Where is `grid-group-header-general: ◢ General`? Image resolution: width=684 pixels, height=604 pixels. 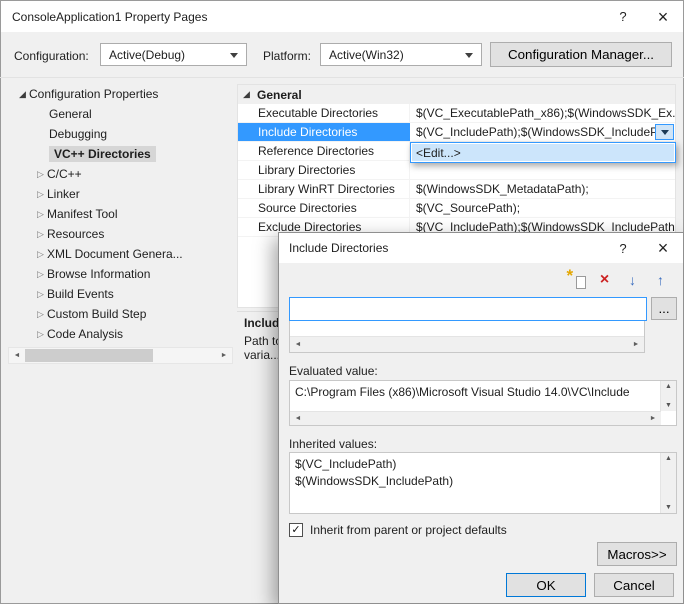
grid-group-header-general: ◢ General is located at coordinates (456, 94).